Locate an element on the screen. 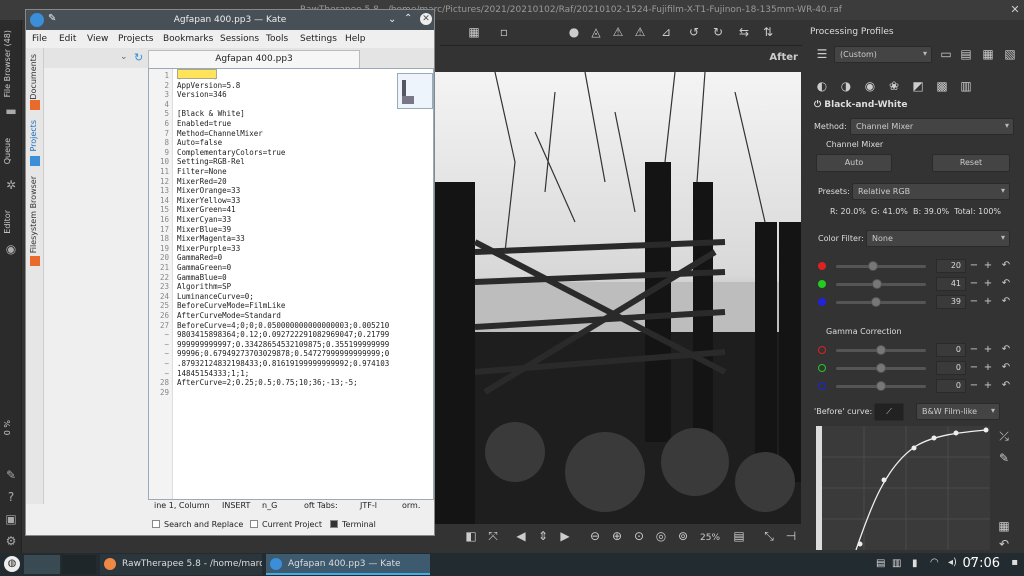 Image resolution: width=1024 pixels, height=576 pixels. zoom-fit-icon: ⊙ is located at coordinates (639, 536).